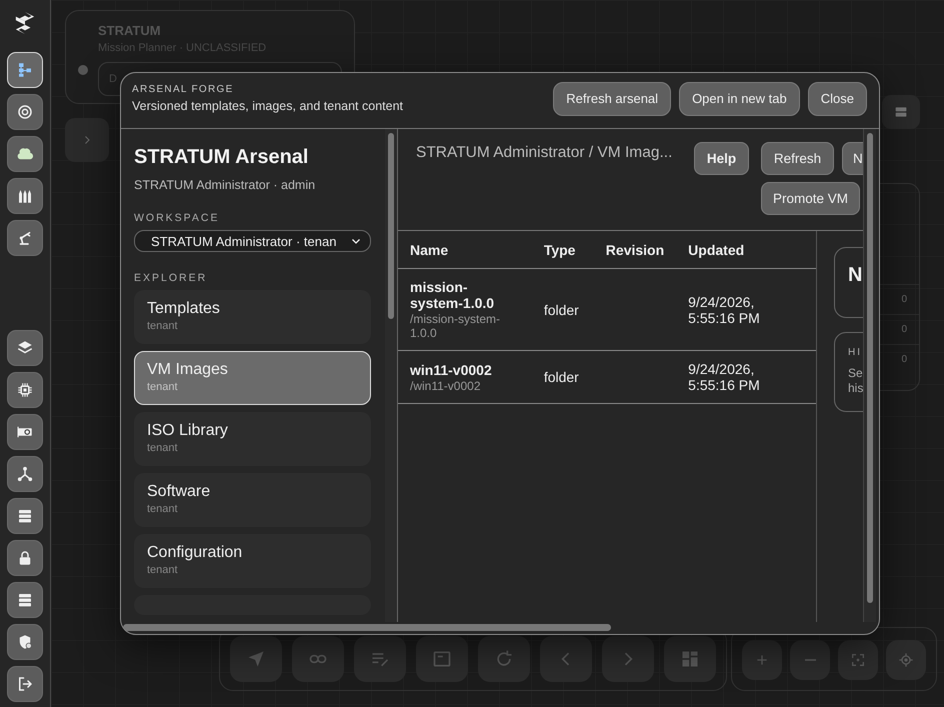 This screenshot has height=707, width=944. What do you see at coordinates (612, 99) in the screenshot?
I see `header-button: Refresh arsenal` at bounding box center [612, 99].